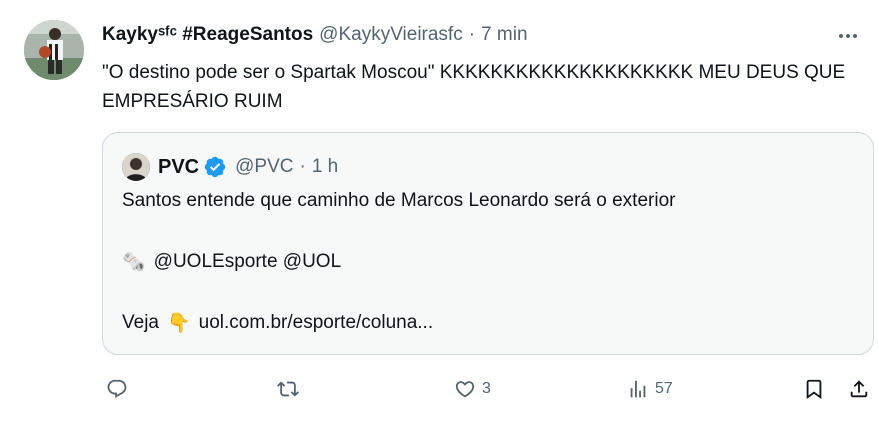  I want to click on like-icon, so click(465, 389).